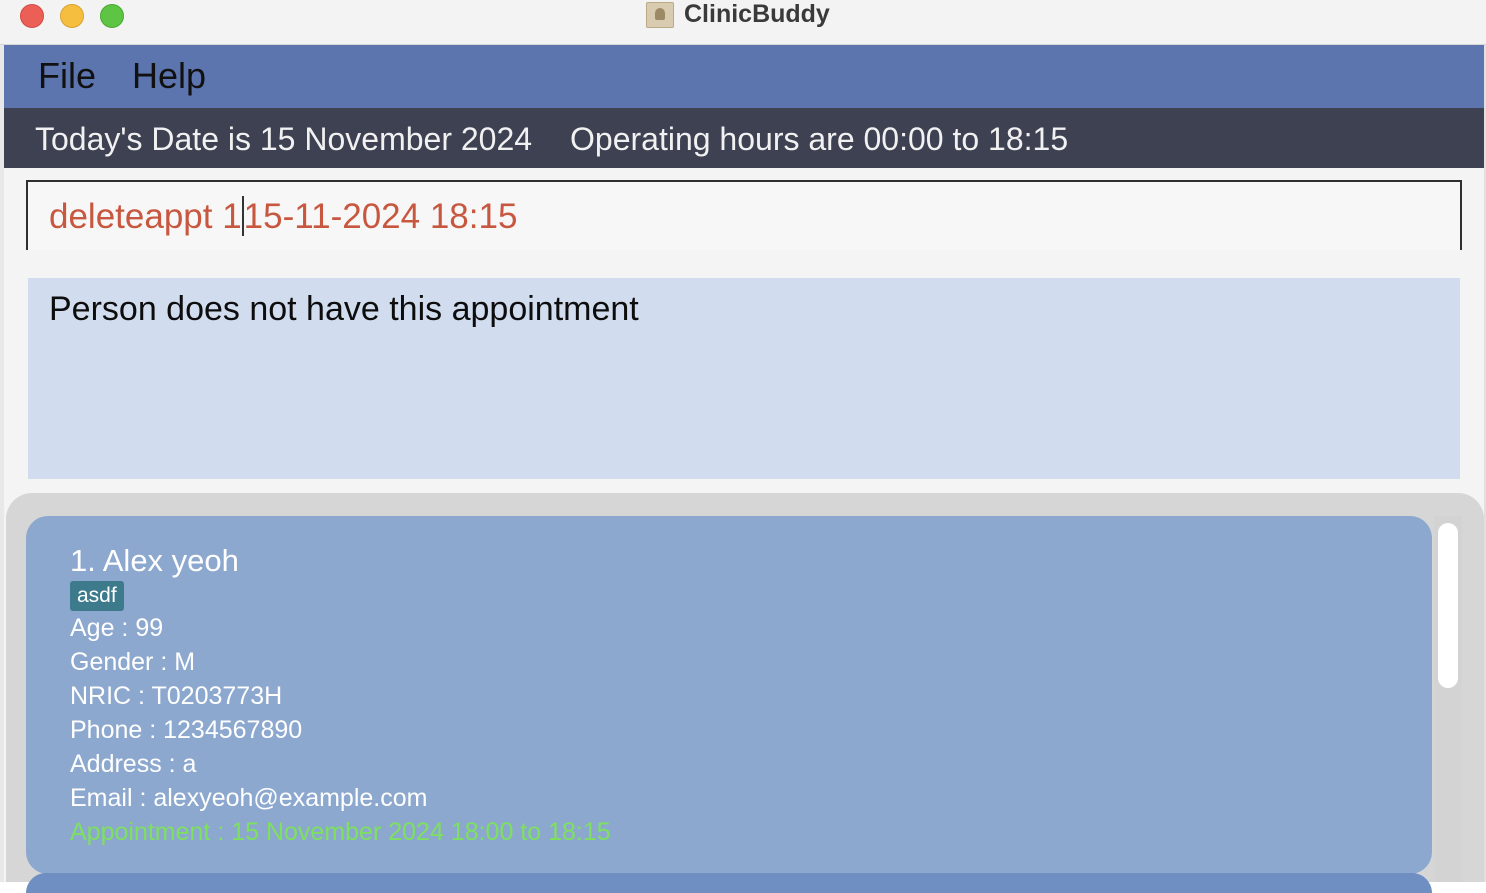  I want to click on person-phone: Phone : 1234567890, so click(186, 730).